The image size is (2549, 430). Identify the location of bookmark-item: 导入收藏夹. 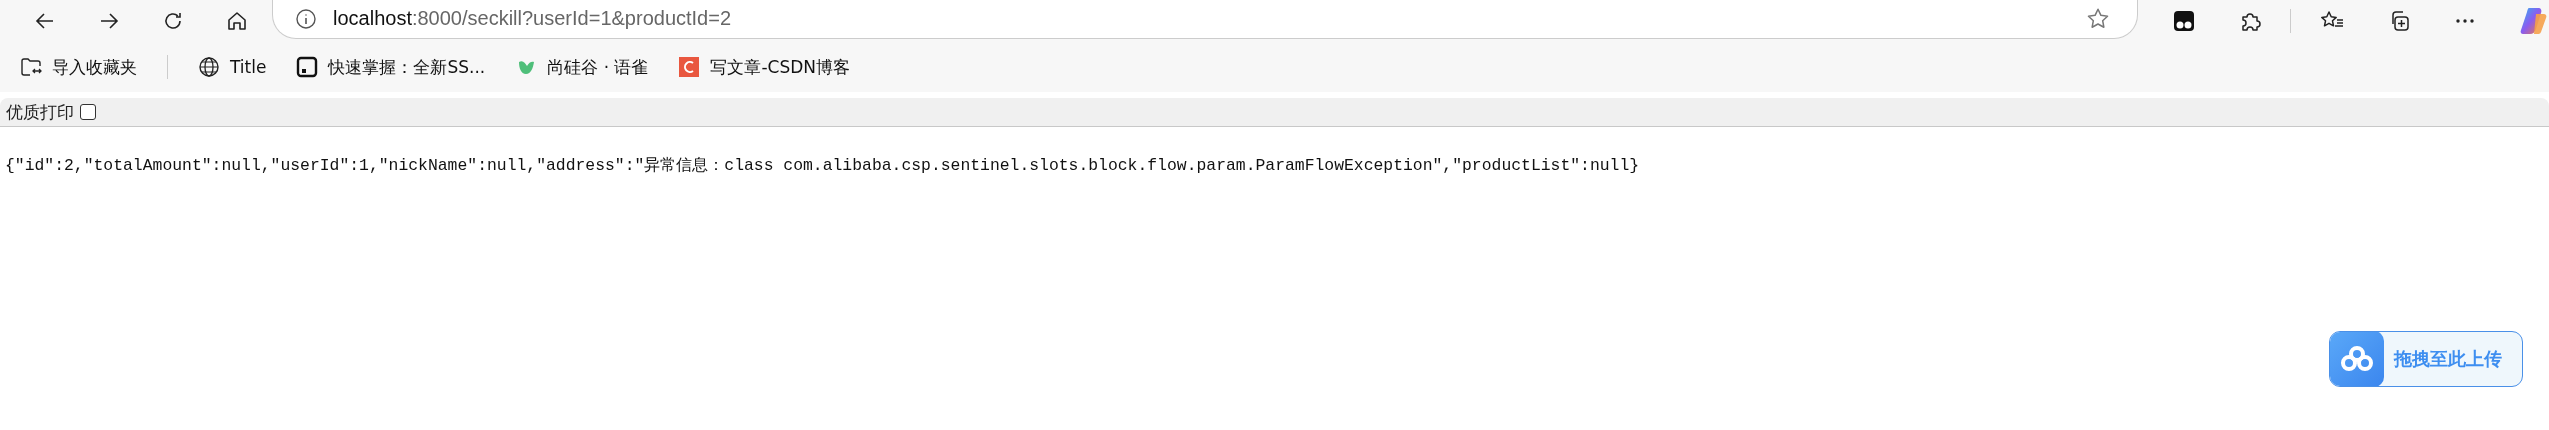
(78, 67).